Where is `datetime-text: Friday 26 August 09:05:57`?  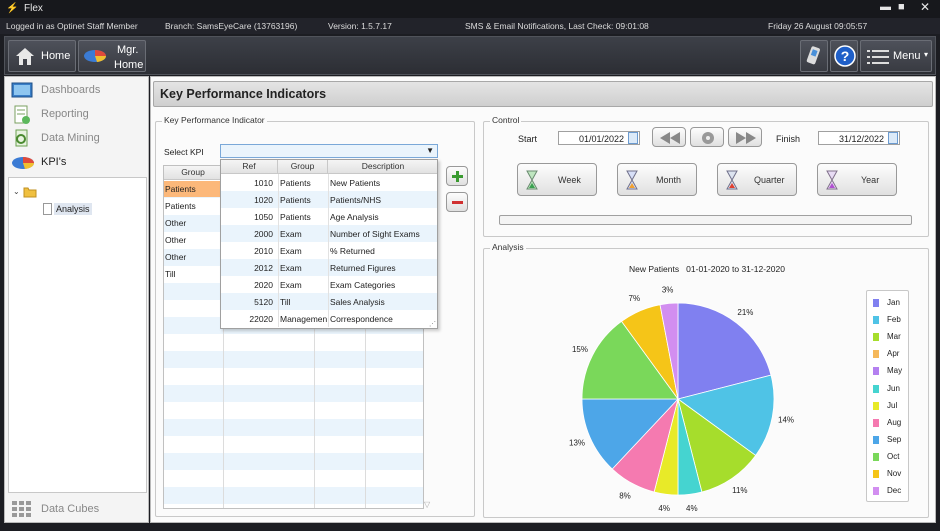 datetime-text: Friday 26 August 09:05:57 is located at coordinates (818, 26).